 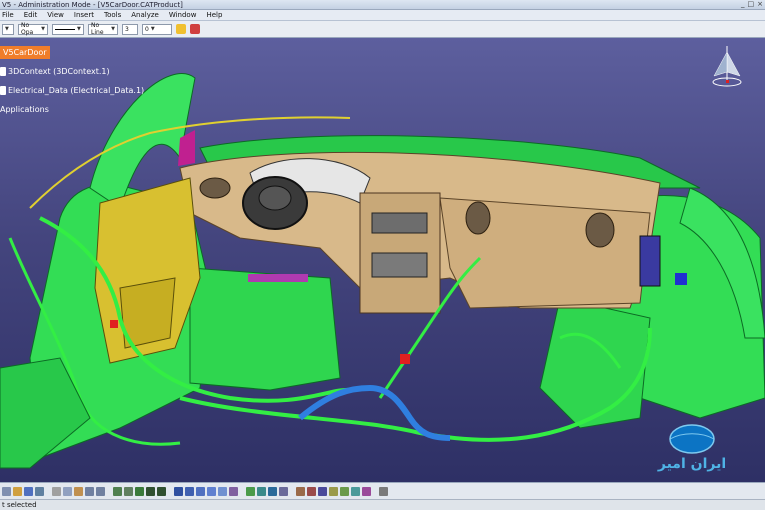 I want to click on window-controls: _ □ ×, so click(x=752, y=4).